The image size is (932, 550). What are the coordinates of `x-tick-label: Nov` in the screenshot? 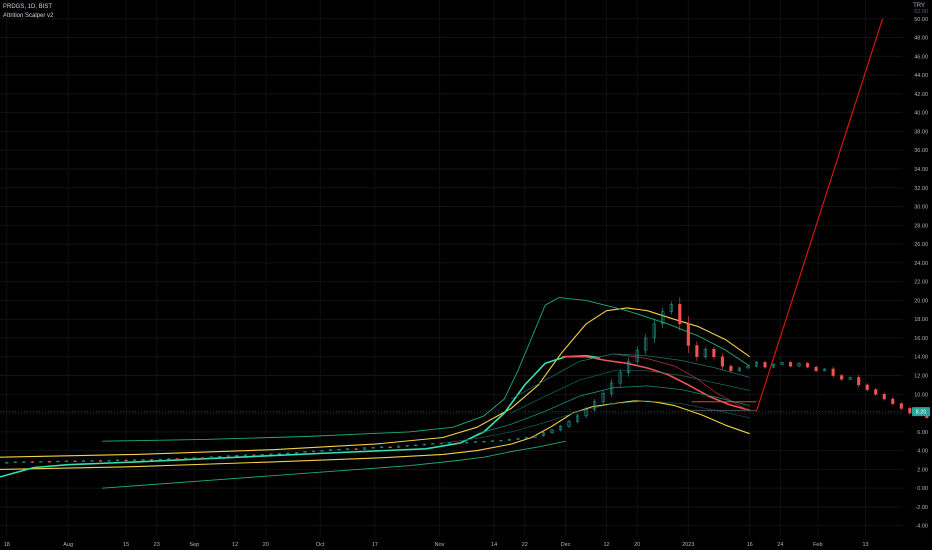 It's located at (440, 545).